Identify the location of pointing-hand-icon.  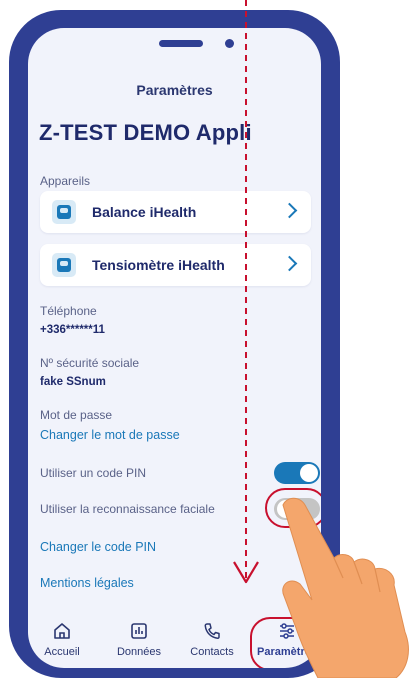
(345, 587).